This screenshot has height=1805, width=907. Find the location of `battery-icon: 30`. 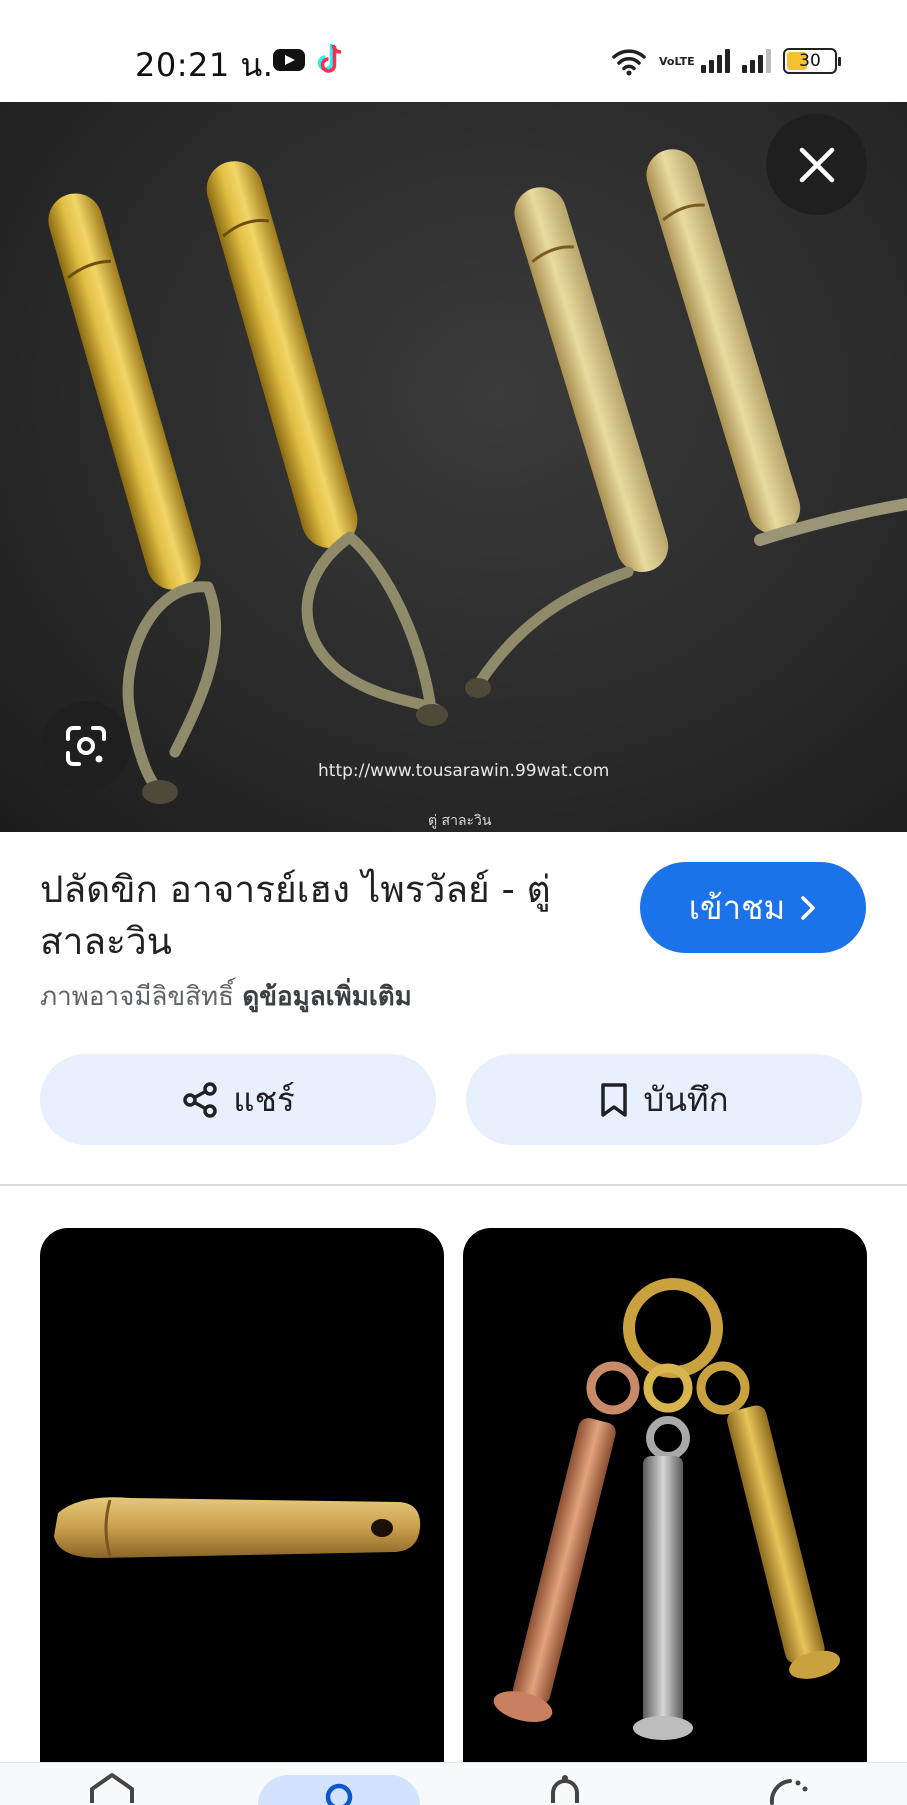

battery-icon: 30 is located at coordinates (812, 61).